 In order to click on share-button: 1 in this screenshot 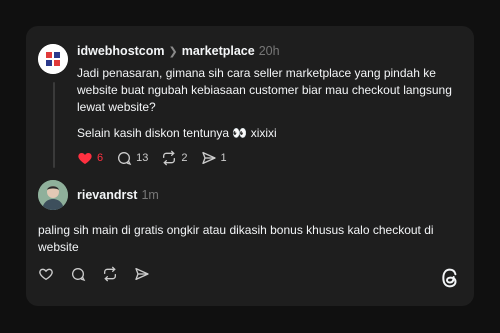, I will do `click(214, 158)`.